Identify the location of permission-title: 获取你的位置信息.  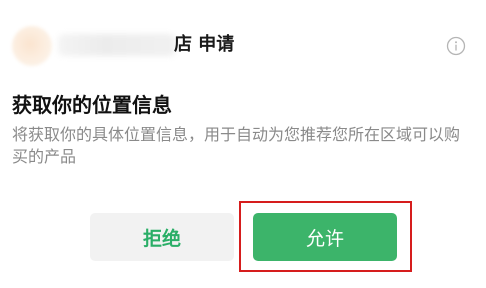
(92, 105).